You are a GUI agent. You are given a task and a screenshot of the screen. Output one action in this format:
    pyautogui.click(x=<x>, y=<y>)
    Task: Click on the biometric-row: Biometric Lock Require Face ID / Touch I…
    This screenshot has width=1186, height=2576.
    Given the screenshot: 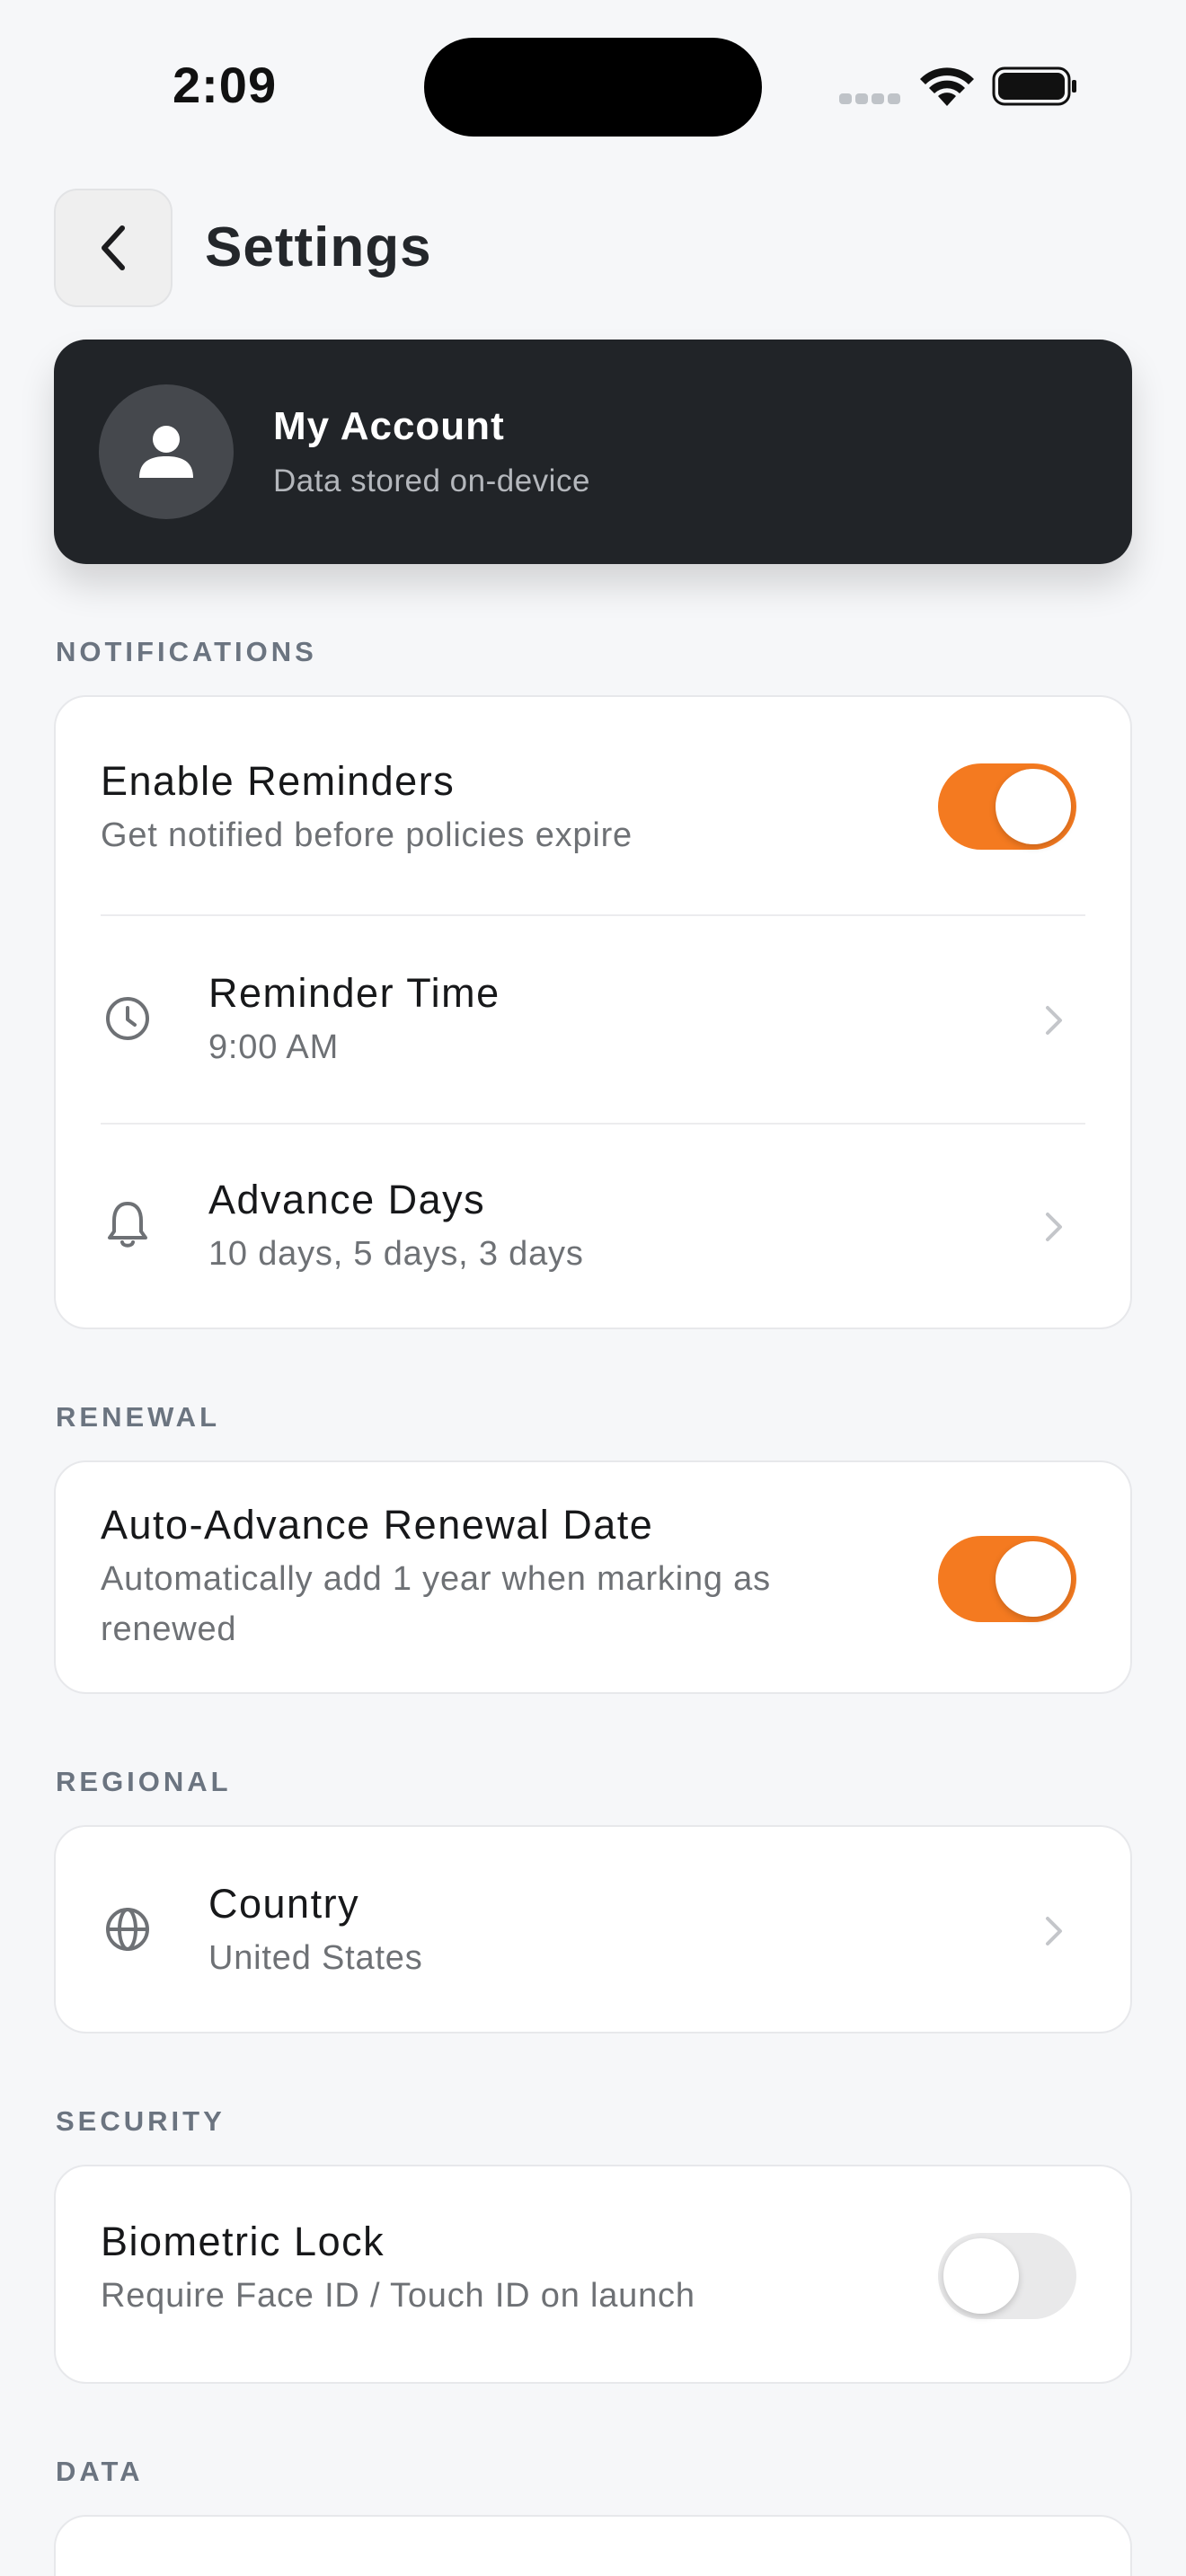 What is the action you would take?
    pyautogui.click(x=593, y=2274)
    